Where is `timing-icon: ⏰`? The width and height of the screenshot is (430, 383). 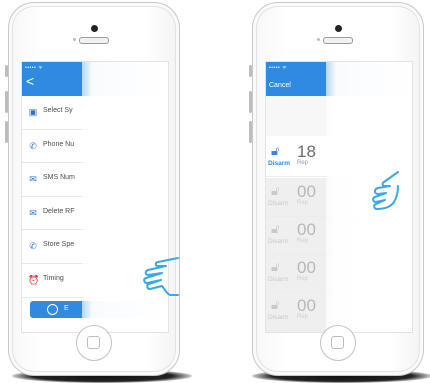
timing-icon: ⏰ is located at coordinates (34, 279).